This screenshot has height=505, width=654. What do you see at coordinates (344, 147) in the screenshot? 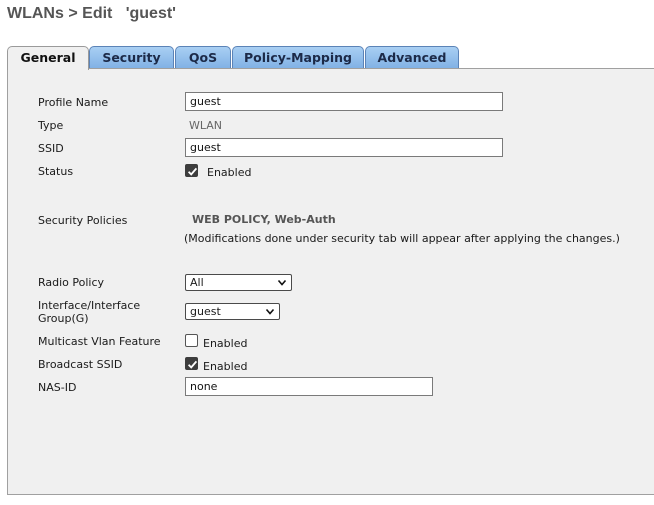
I see `ssid-input` at bounding box center [344, 147].